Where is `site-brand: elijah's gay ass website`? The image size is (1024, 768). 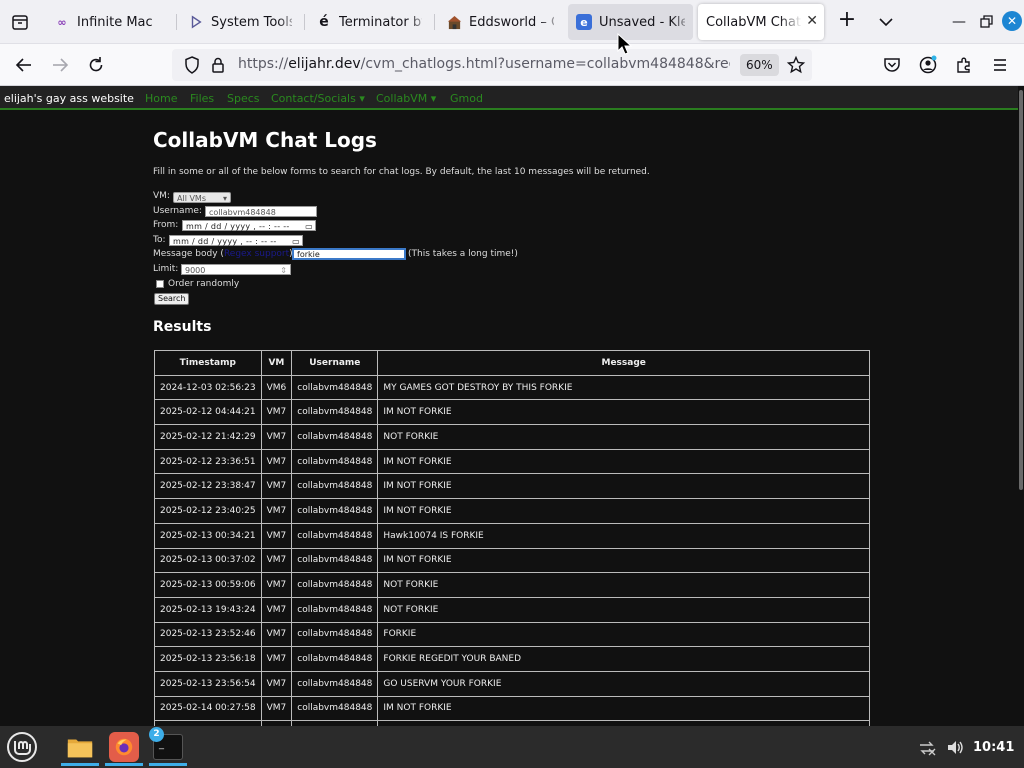 site-brand: elijah's gay ass website is located at coordinates (69, 98).